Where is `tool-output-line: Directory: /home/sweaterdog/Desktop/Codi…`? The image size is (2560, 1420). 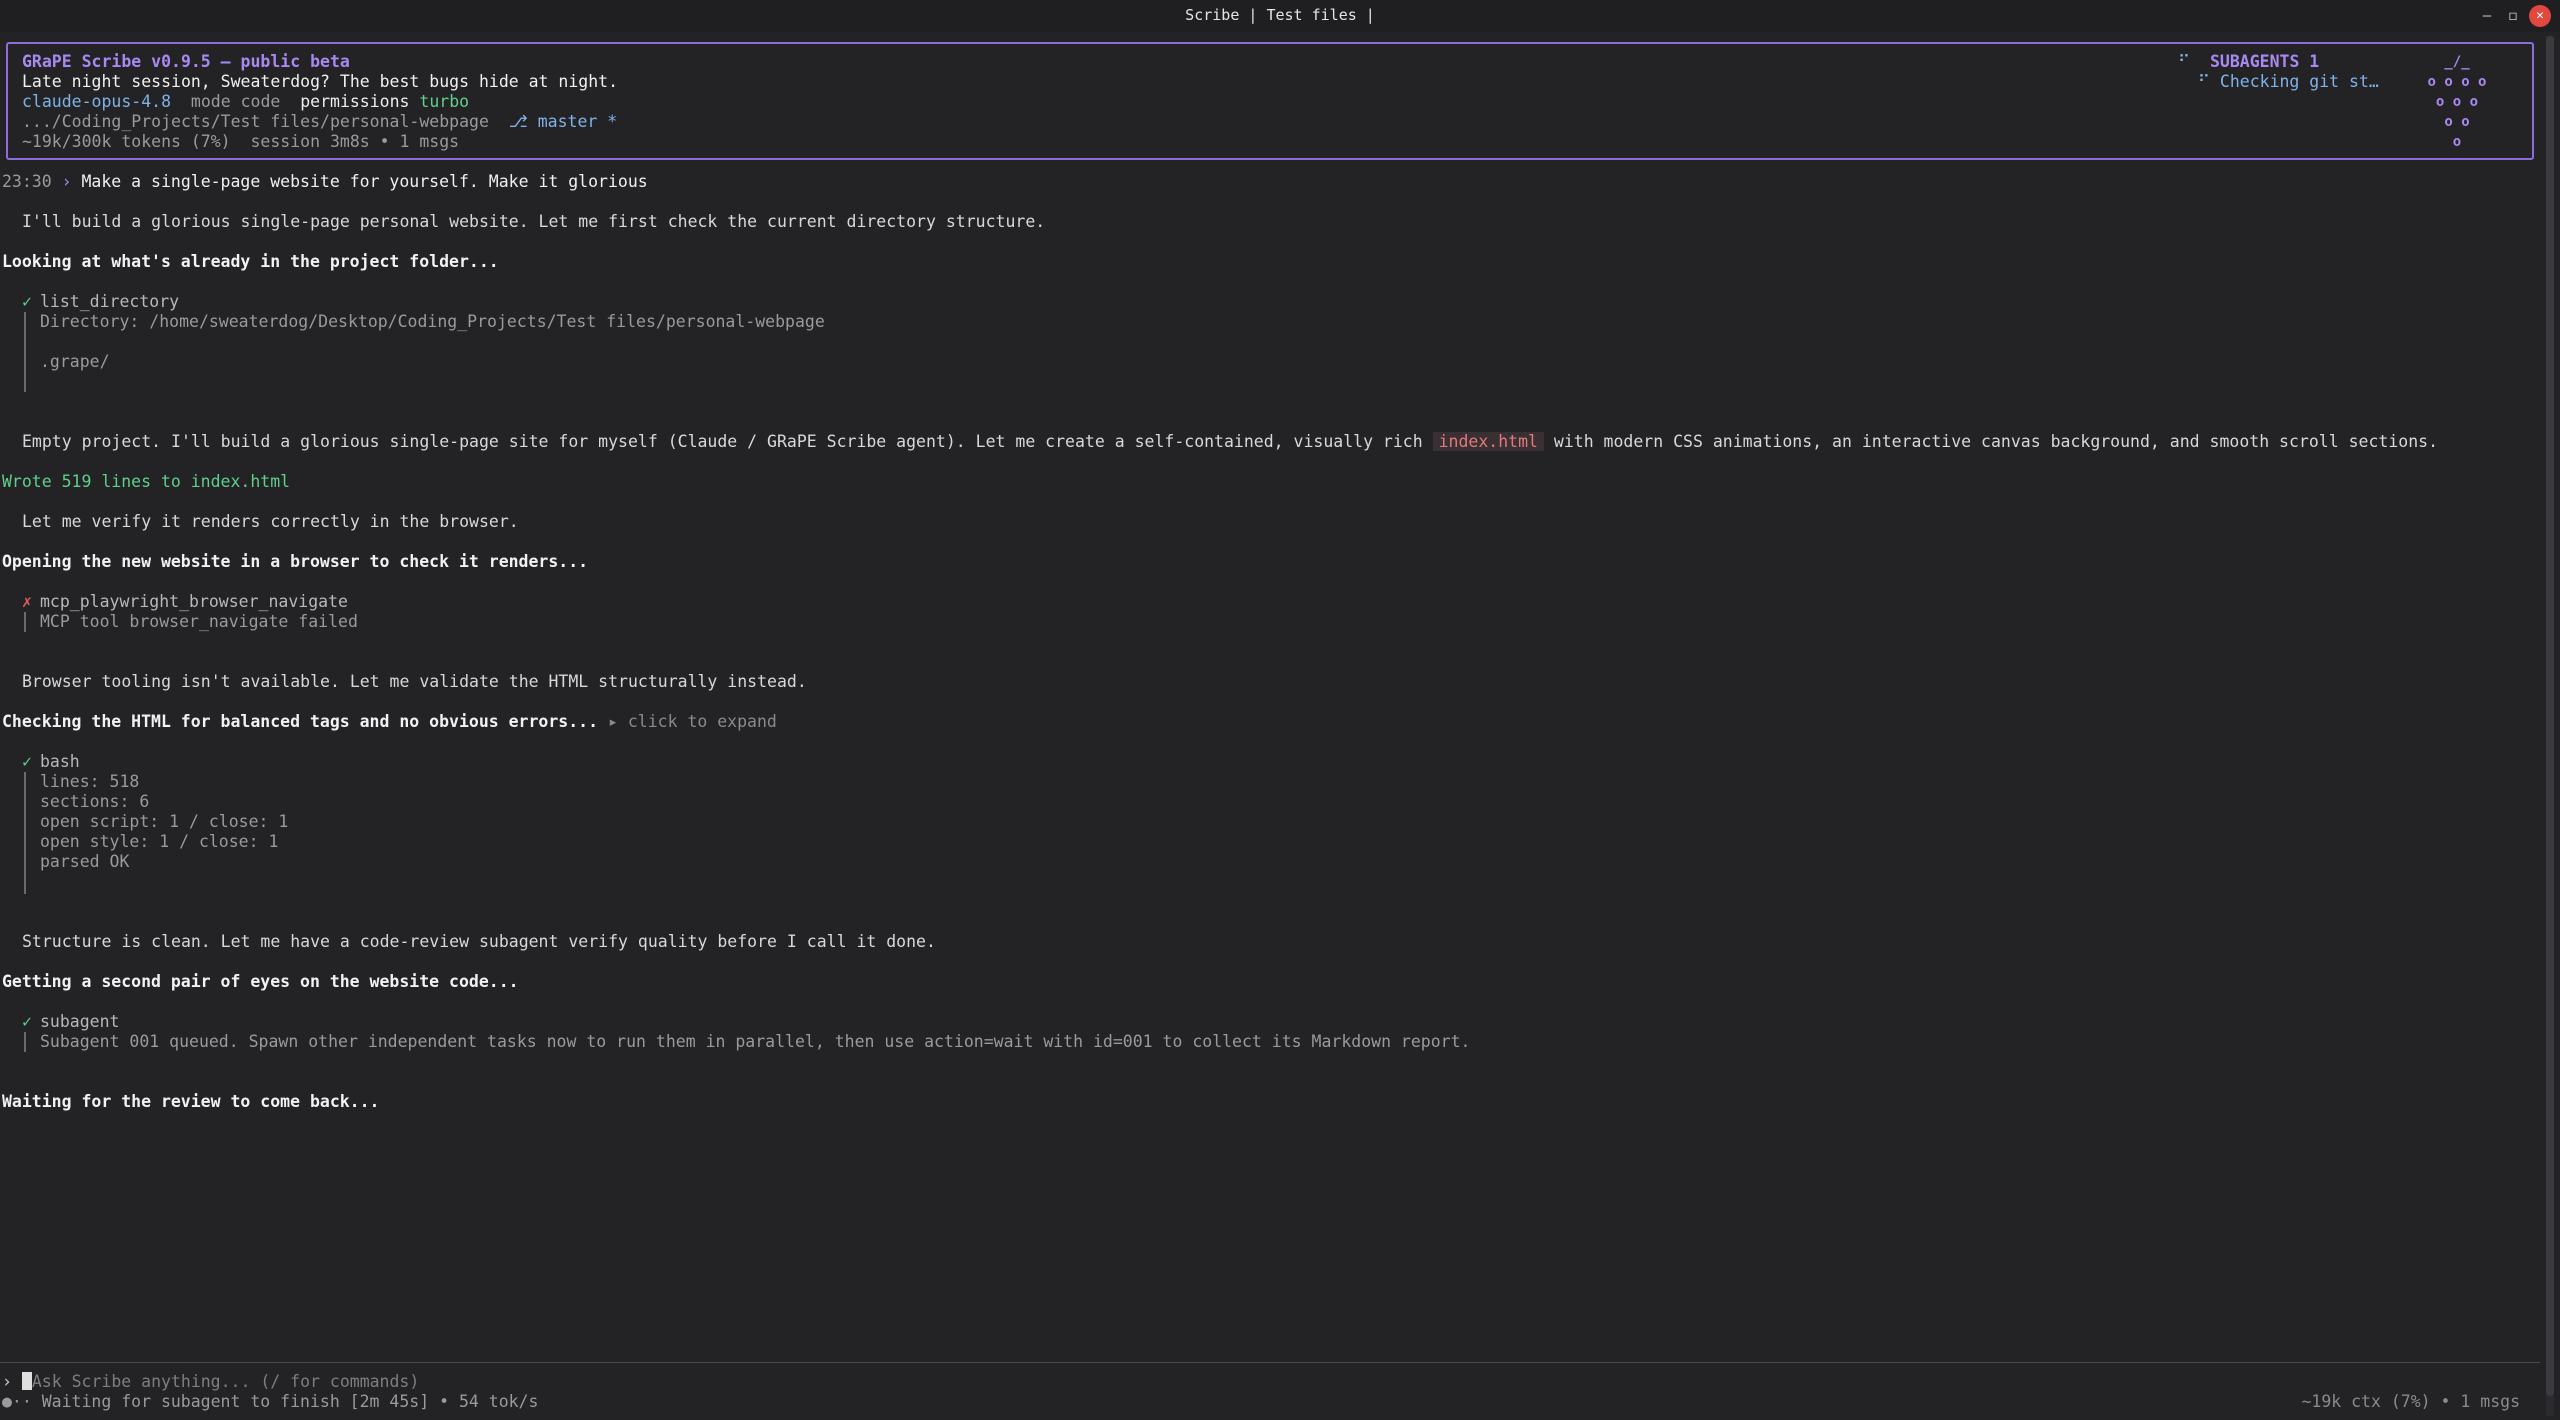 tool-output-line: Directory: /home/sweaterdog/Desktop/Codi… is located at coordinates (432, 321).